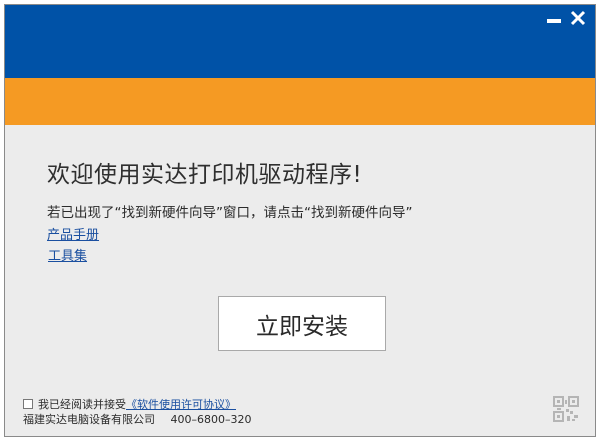 The height and width of the screenshot is (444, 600). Describe the element at coordinates (302, 323) in the screenshot. I see `install-now-button: 立即安装` at that location.